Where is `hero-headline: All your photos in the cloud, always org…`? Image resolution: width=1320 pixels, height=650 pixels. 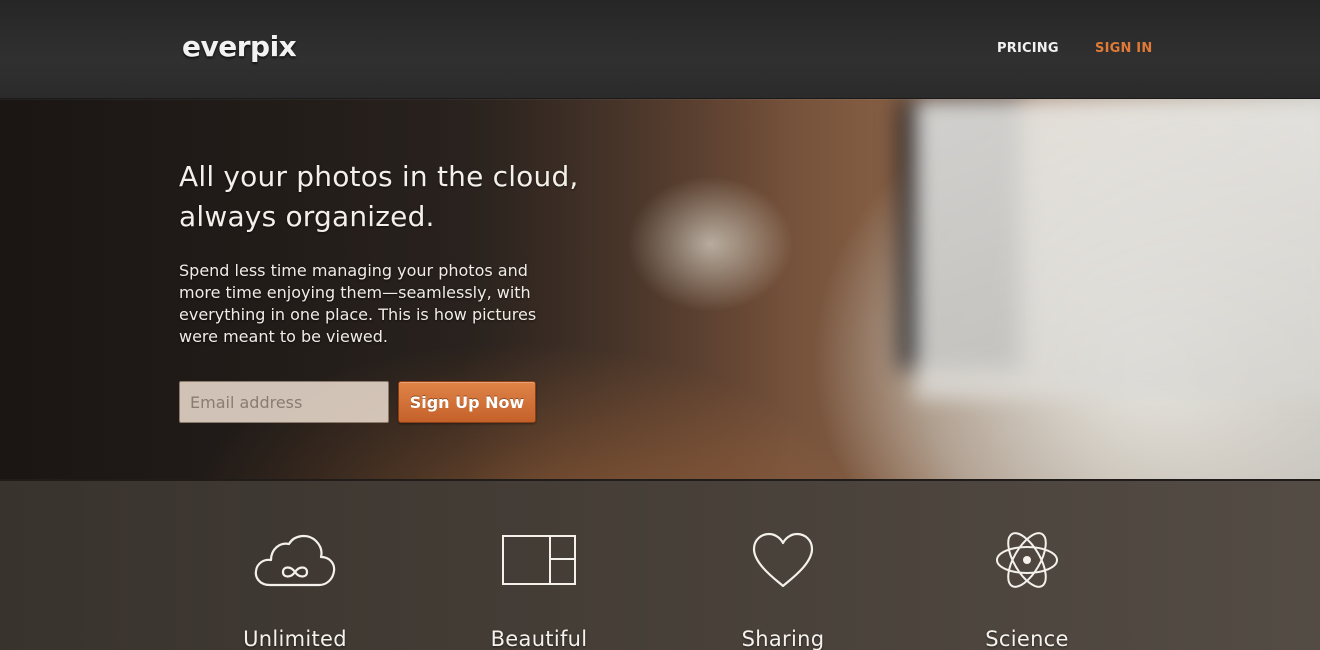 hero-headline: All your photos in the cloud, always org… is located at coordinates (379, 196).